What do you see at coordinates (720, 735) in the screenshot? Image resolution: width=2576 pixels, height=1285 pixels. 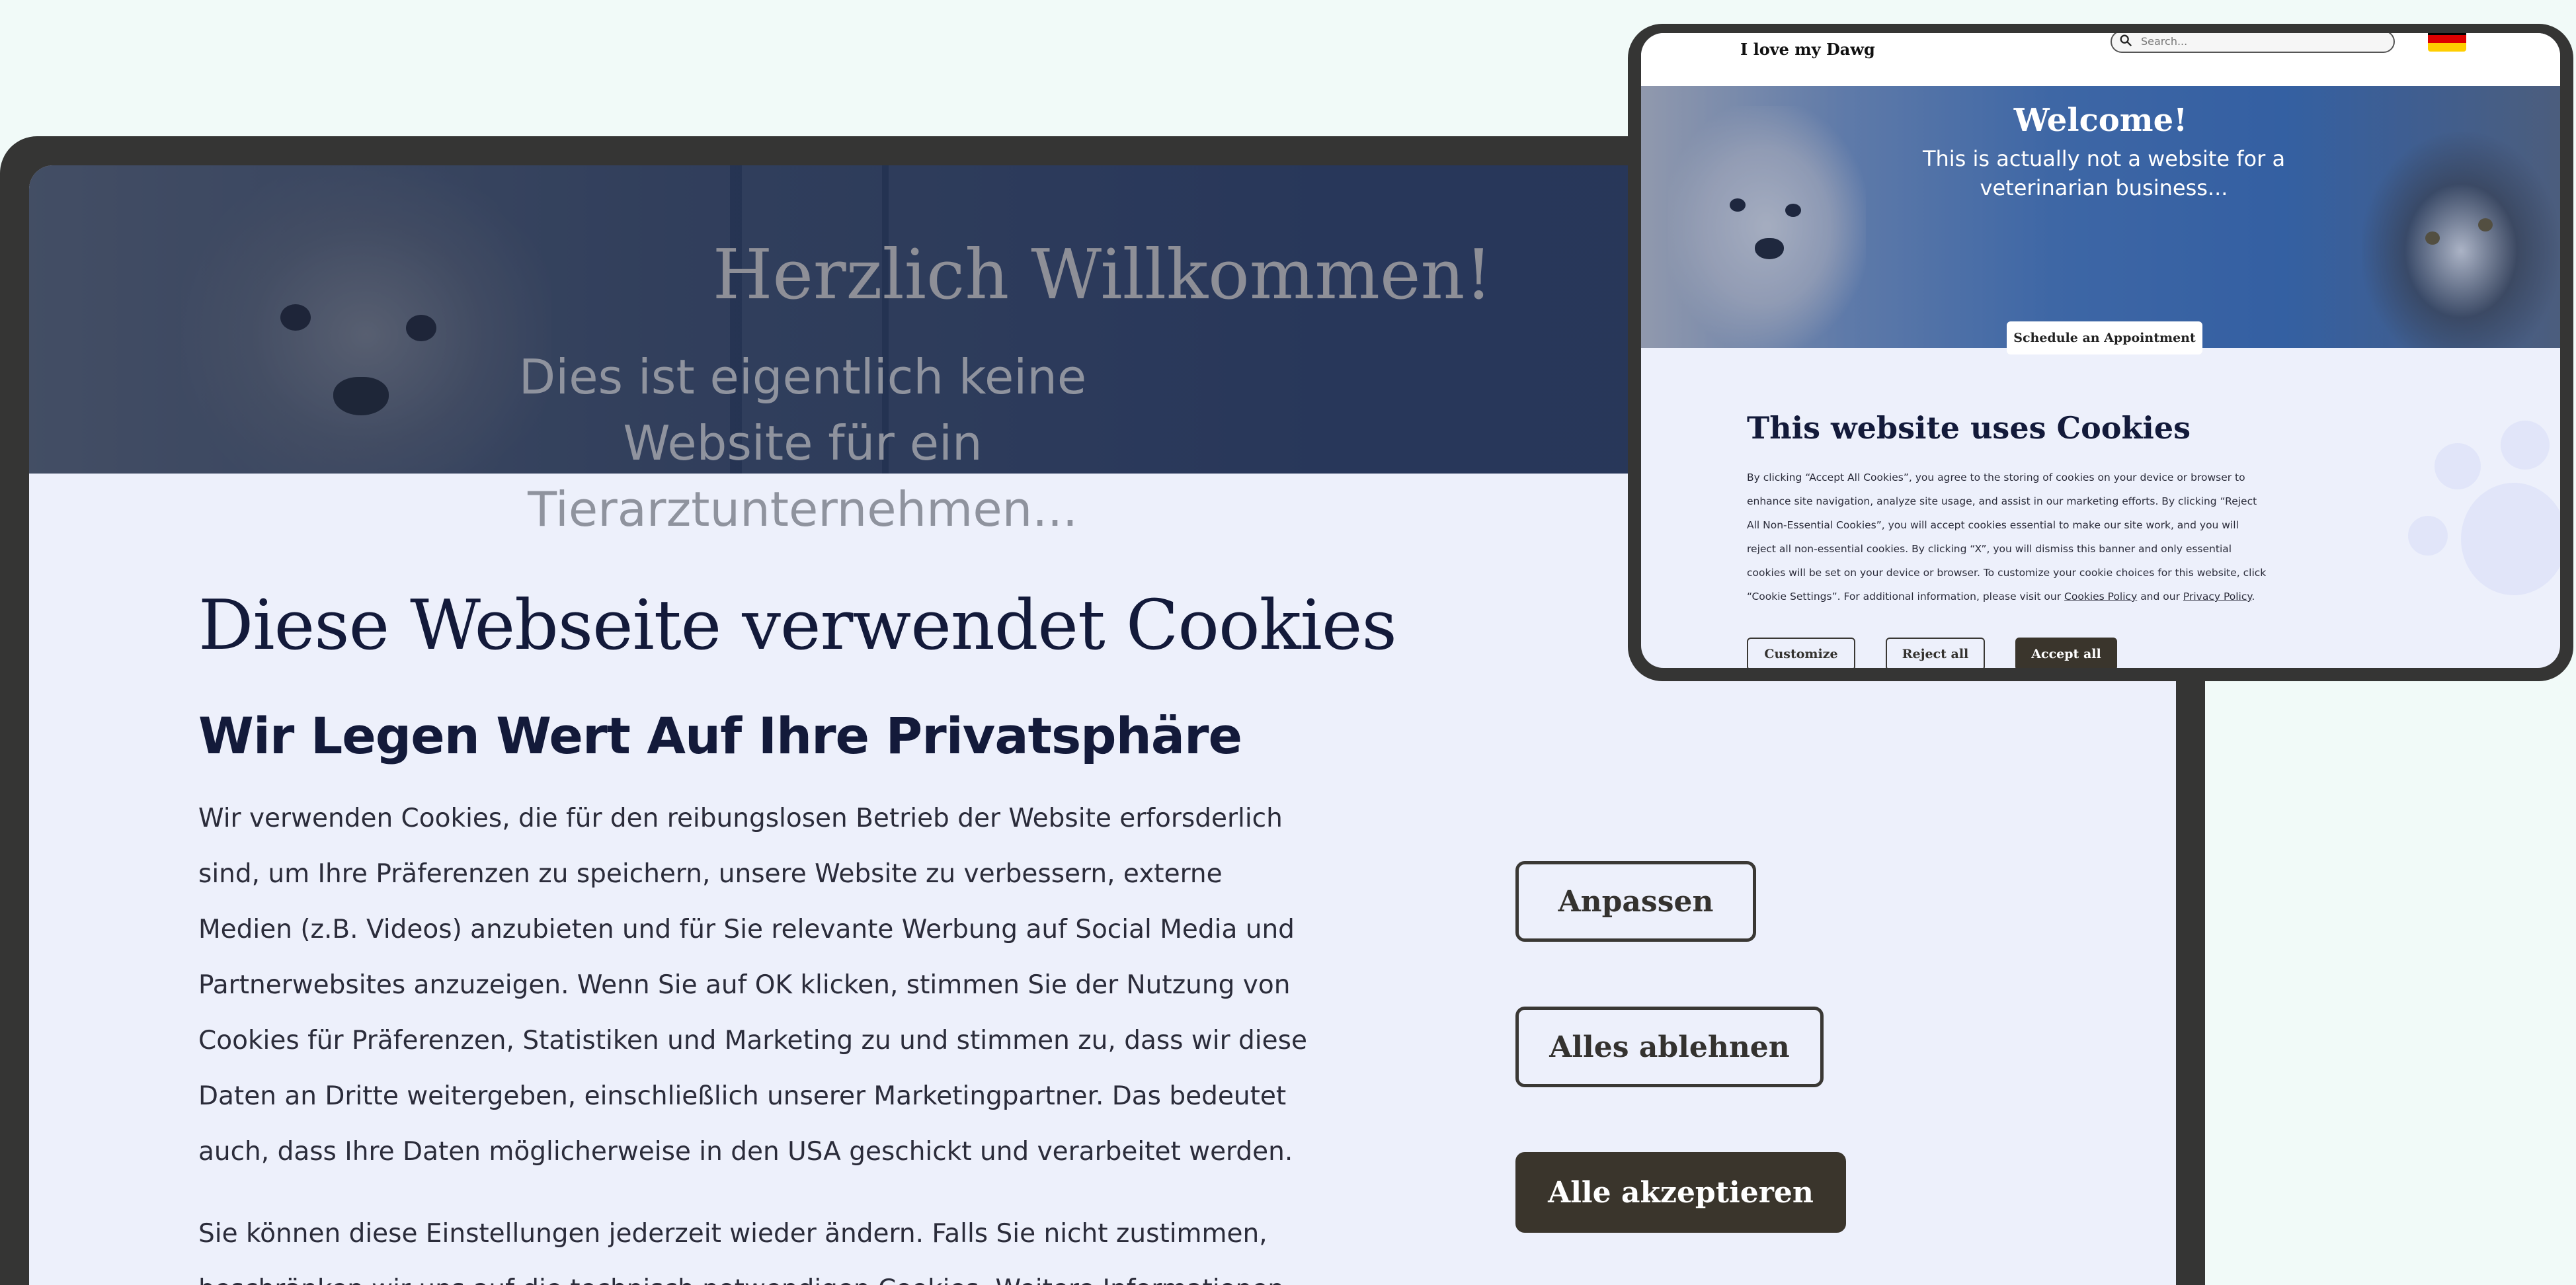 I see `cookie-banner-subtitle: Wir Legen Wert Auf Ihre Privatsphäre` at bounding box center [720, 735].